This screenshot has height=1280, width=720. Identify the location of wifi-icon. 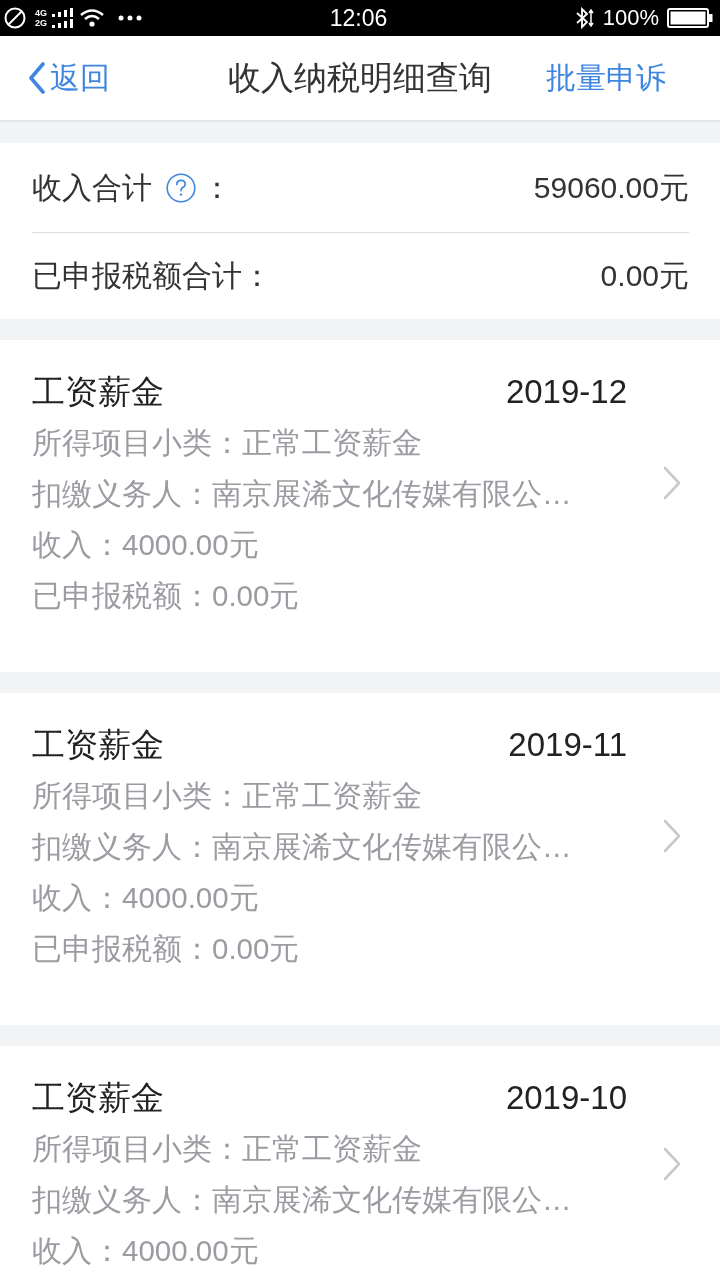
(92, 18).